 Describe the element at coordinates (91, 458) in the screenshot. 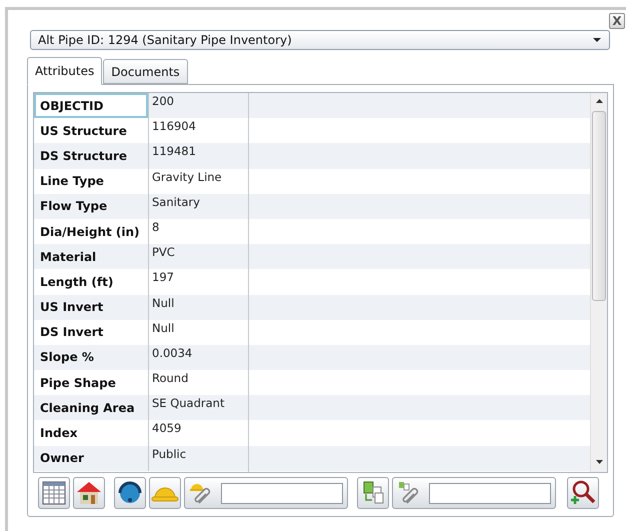

I see `attribute-label: Owner` at that location.